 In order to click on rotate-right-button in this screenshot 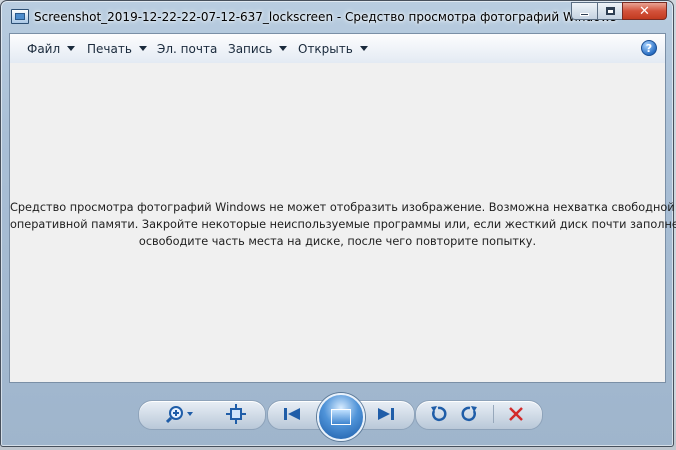, I will do `click(470, 414)`.